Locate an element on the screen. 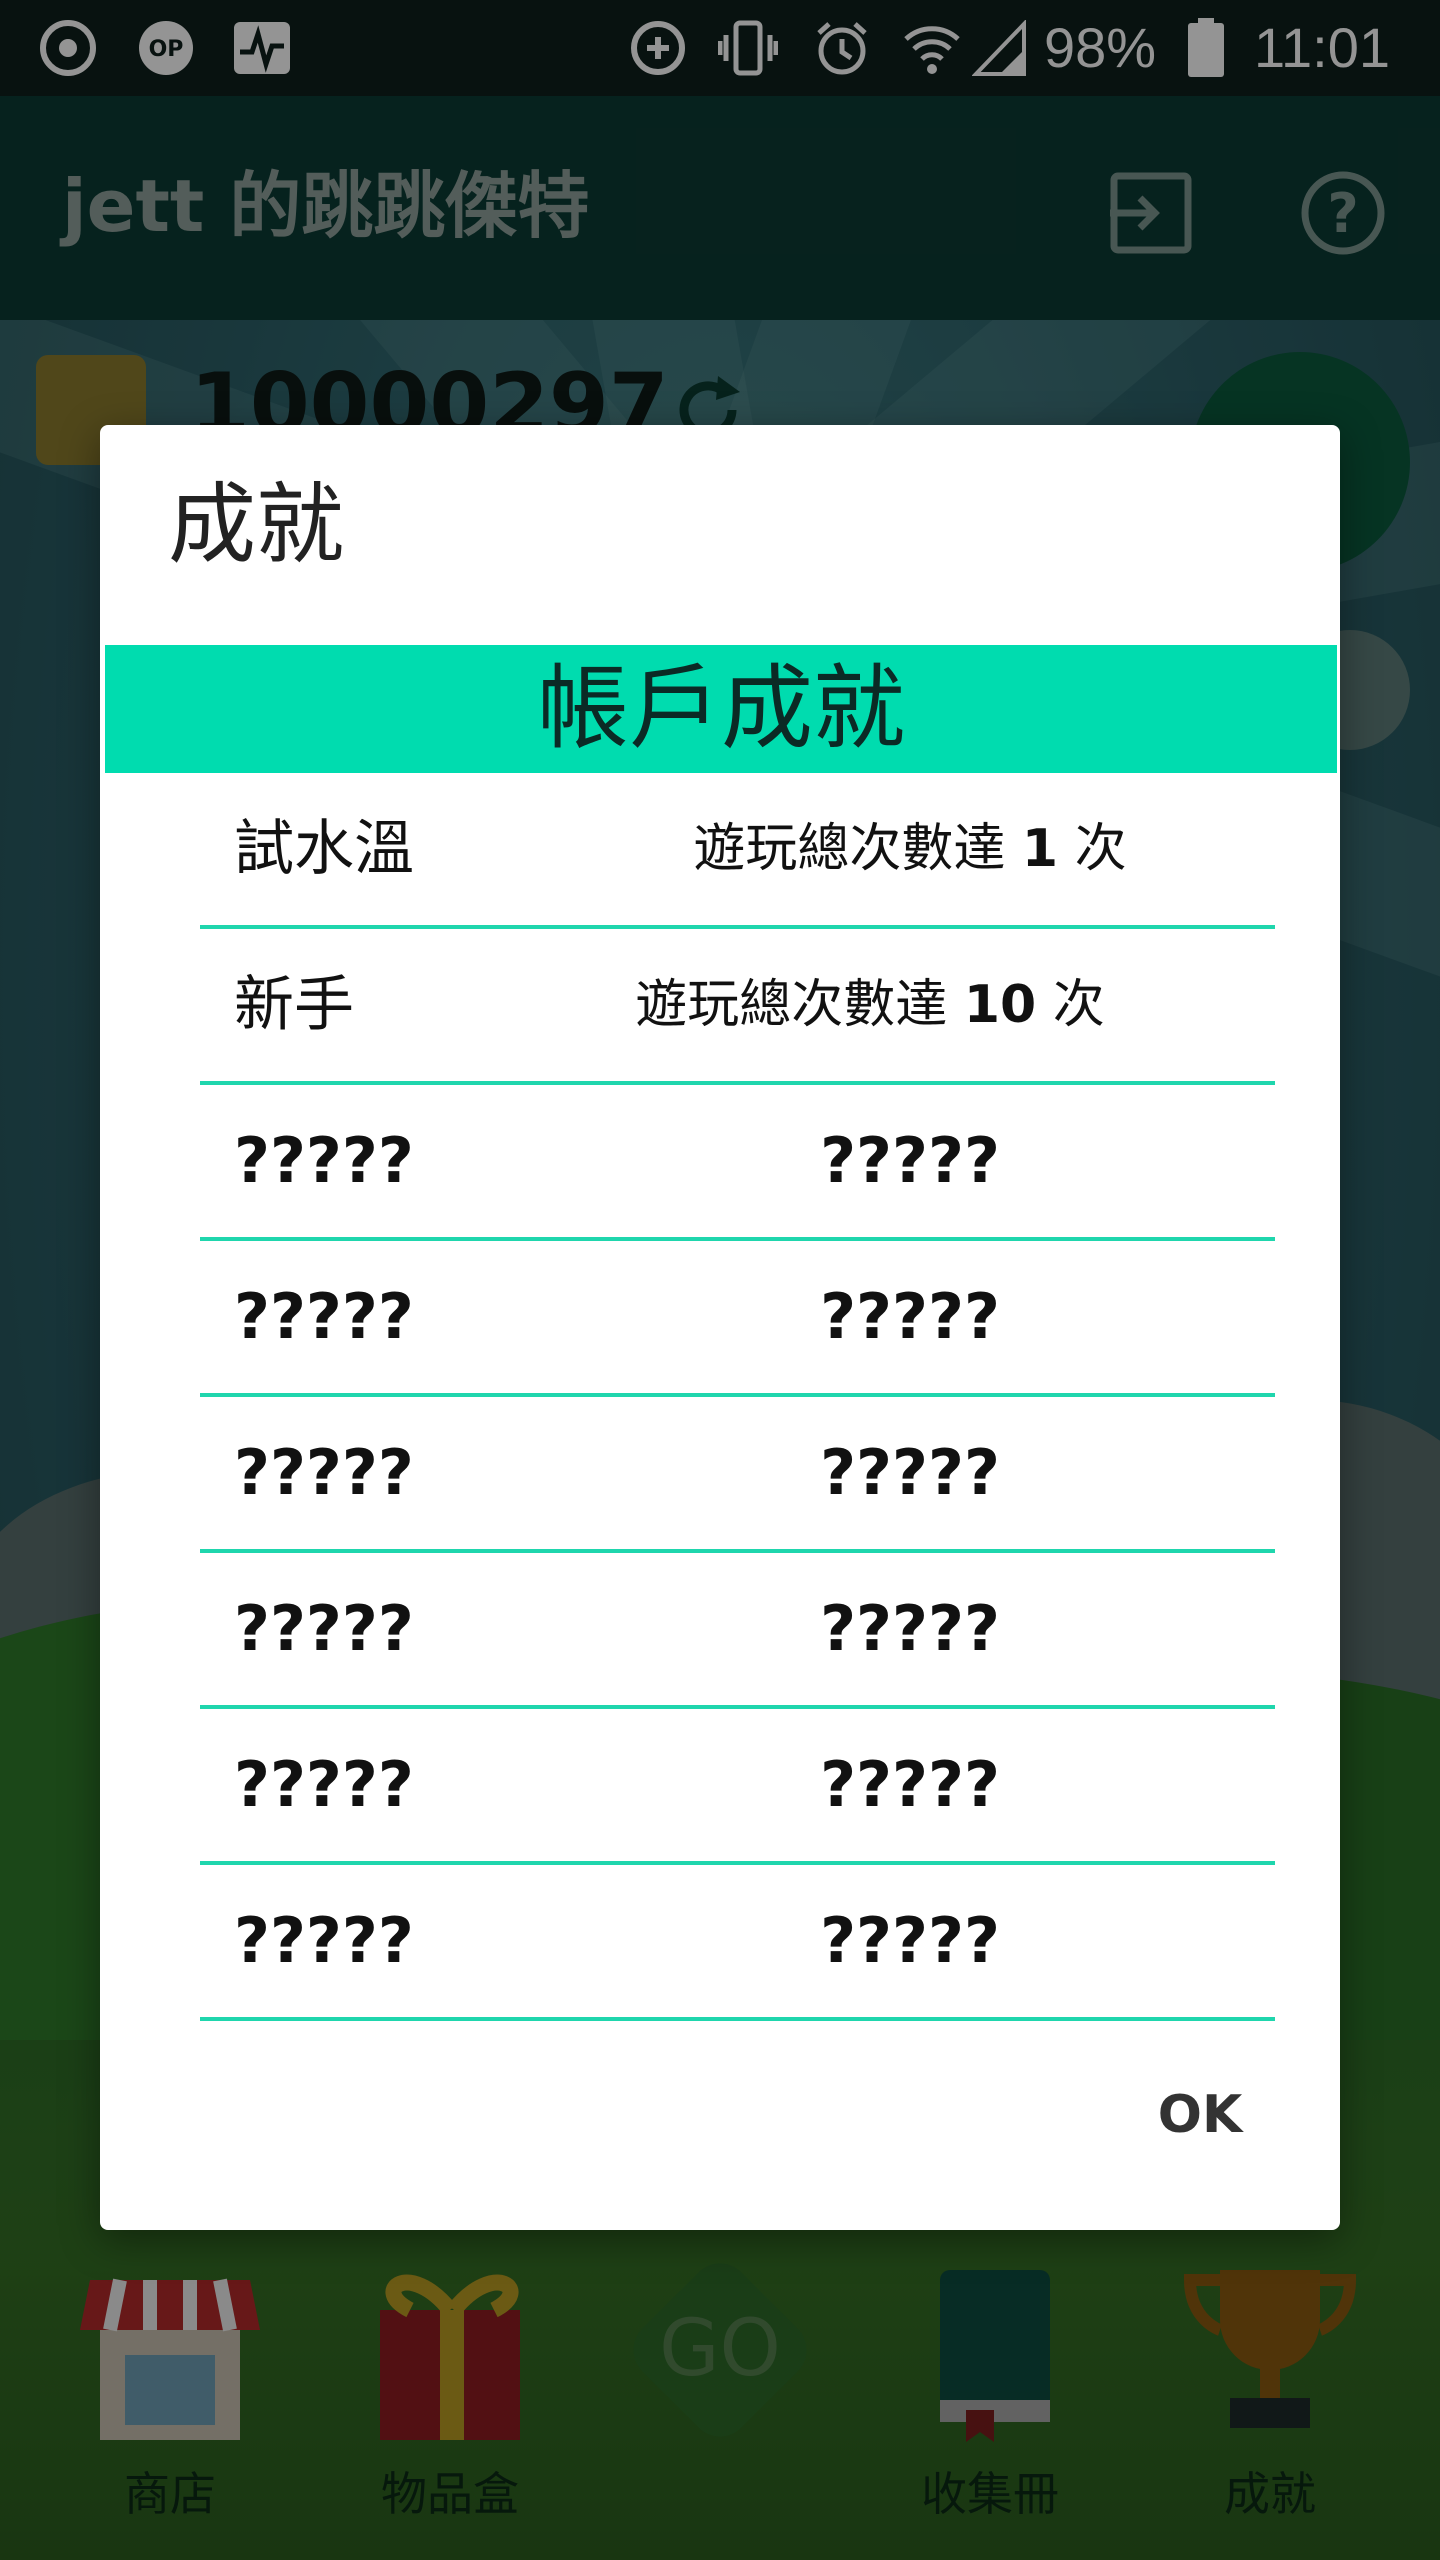 Image resolution: width=1440 pixels, height=2560 pixels. achievement-description: 遊玩總次數達 10 次 is located at coordinates (870, 1005).